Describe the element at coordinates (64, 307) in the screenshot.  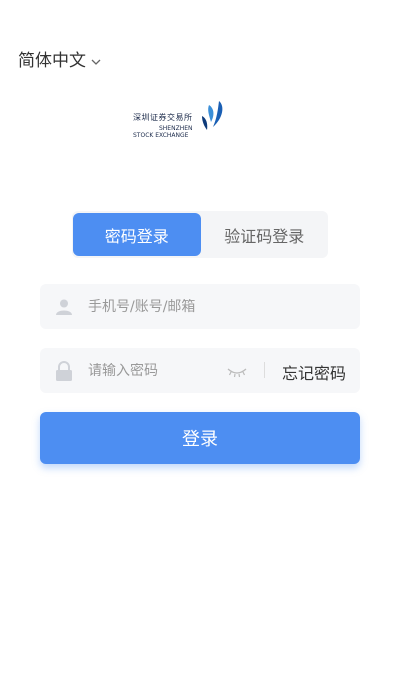
I see `user-icon` at that location.